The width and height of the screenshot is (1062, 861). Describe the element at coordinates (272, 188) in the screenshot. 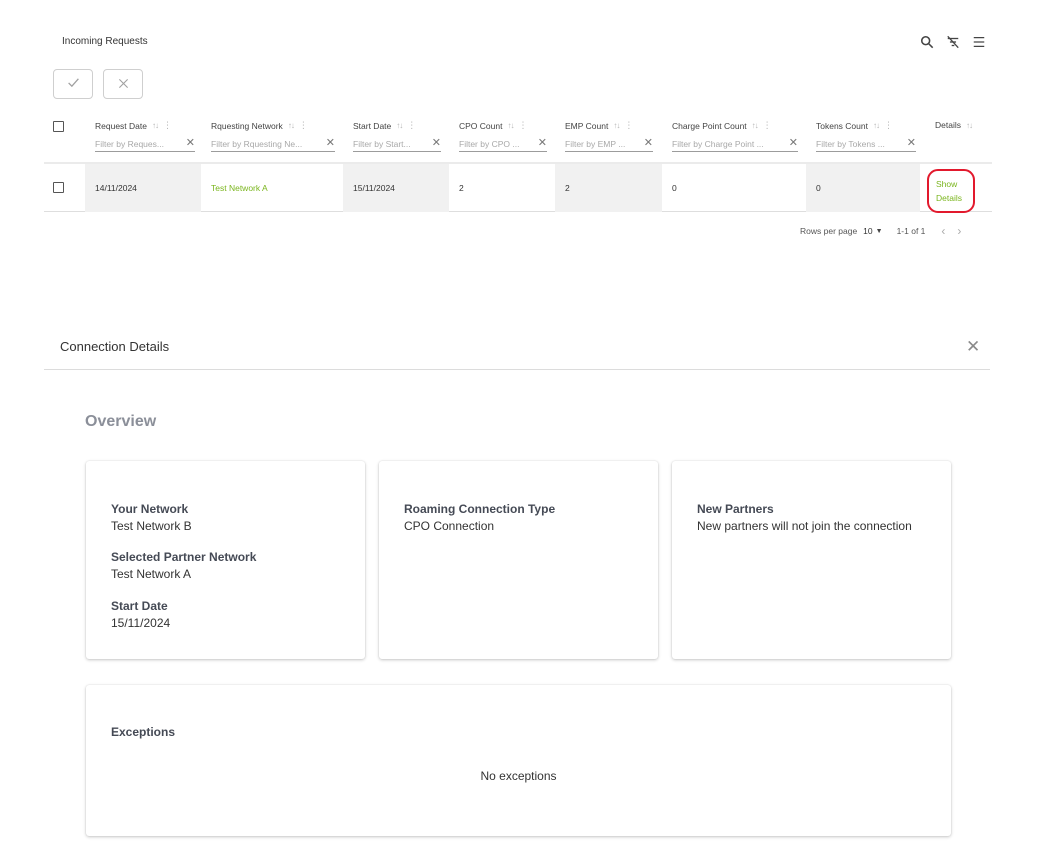

I see `cell-requesting-network: Test Network A` at that location.